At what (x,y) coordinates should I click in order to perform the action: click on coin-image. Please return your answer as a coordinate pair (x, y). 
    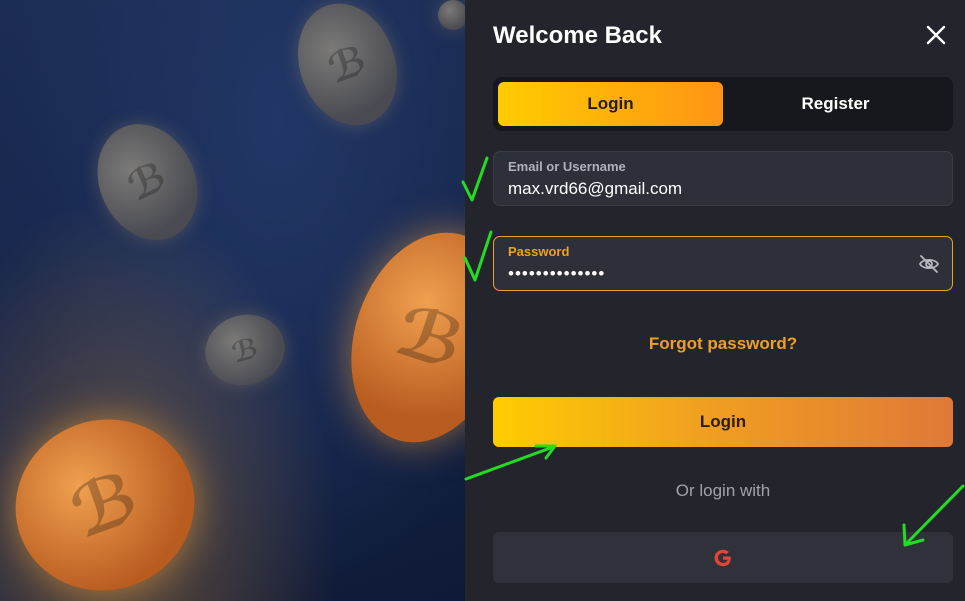
    Looking at the image, I should click on (451, 15).